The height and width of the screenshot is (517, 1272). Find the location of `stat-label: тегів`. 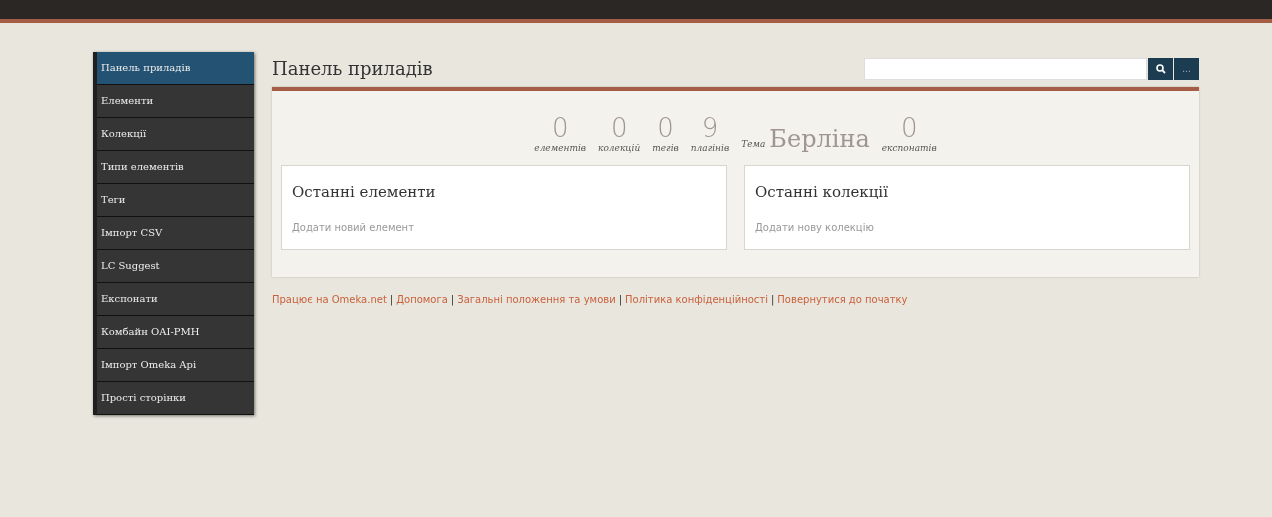

stat-label: тегів is located at coordinates (665, 148).